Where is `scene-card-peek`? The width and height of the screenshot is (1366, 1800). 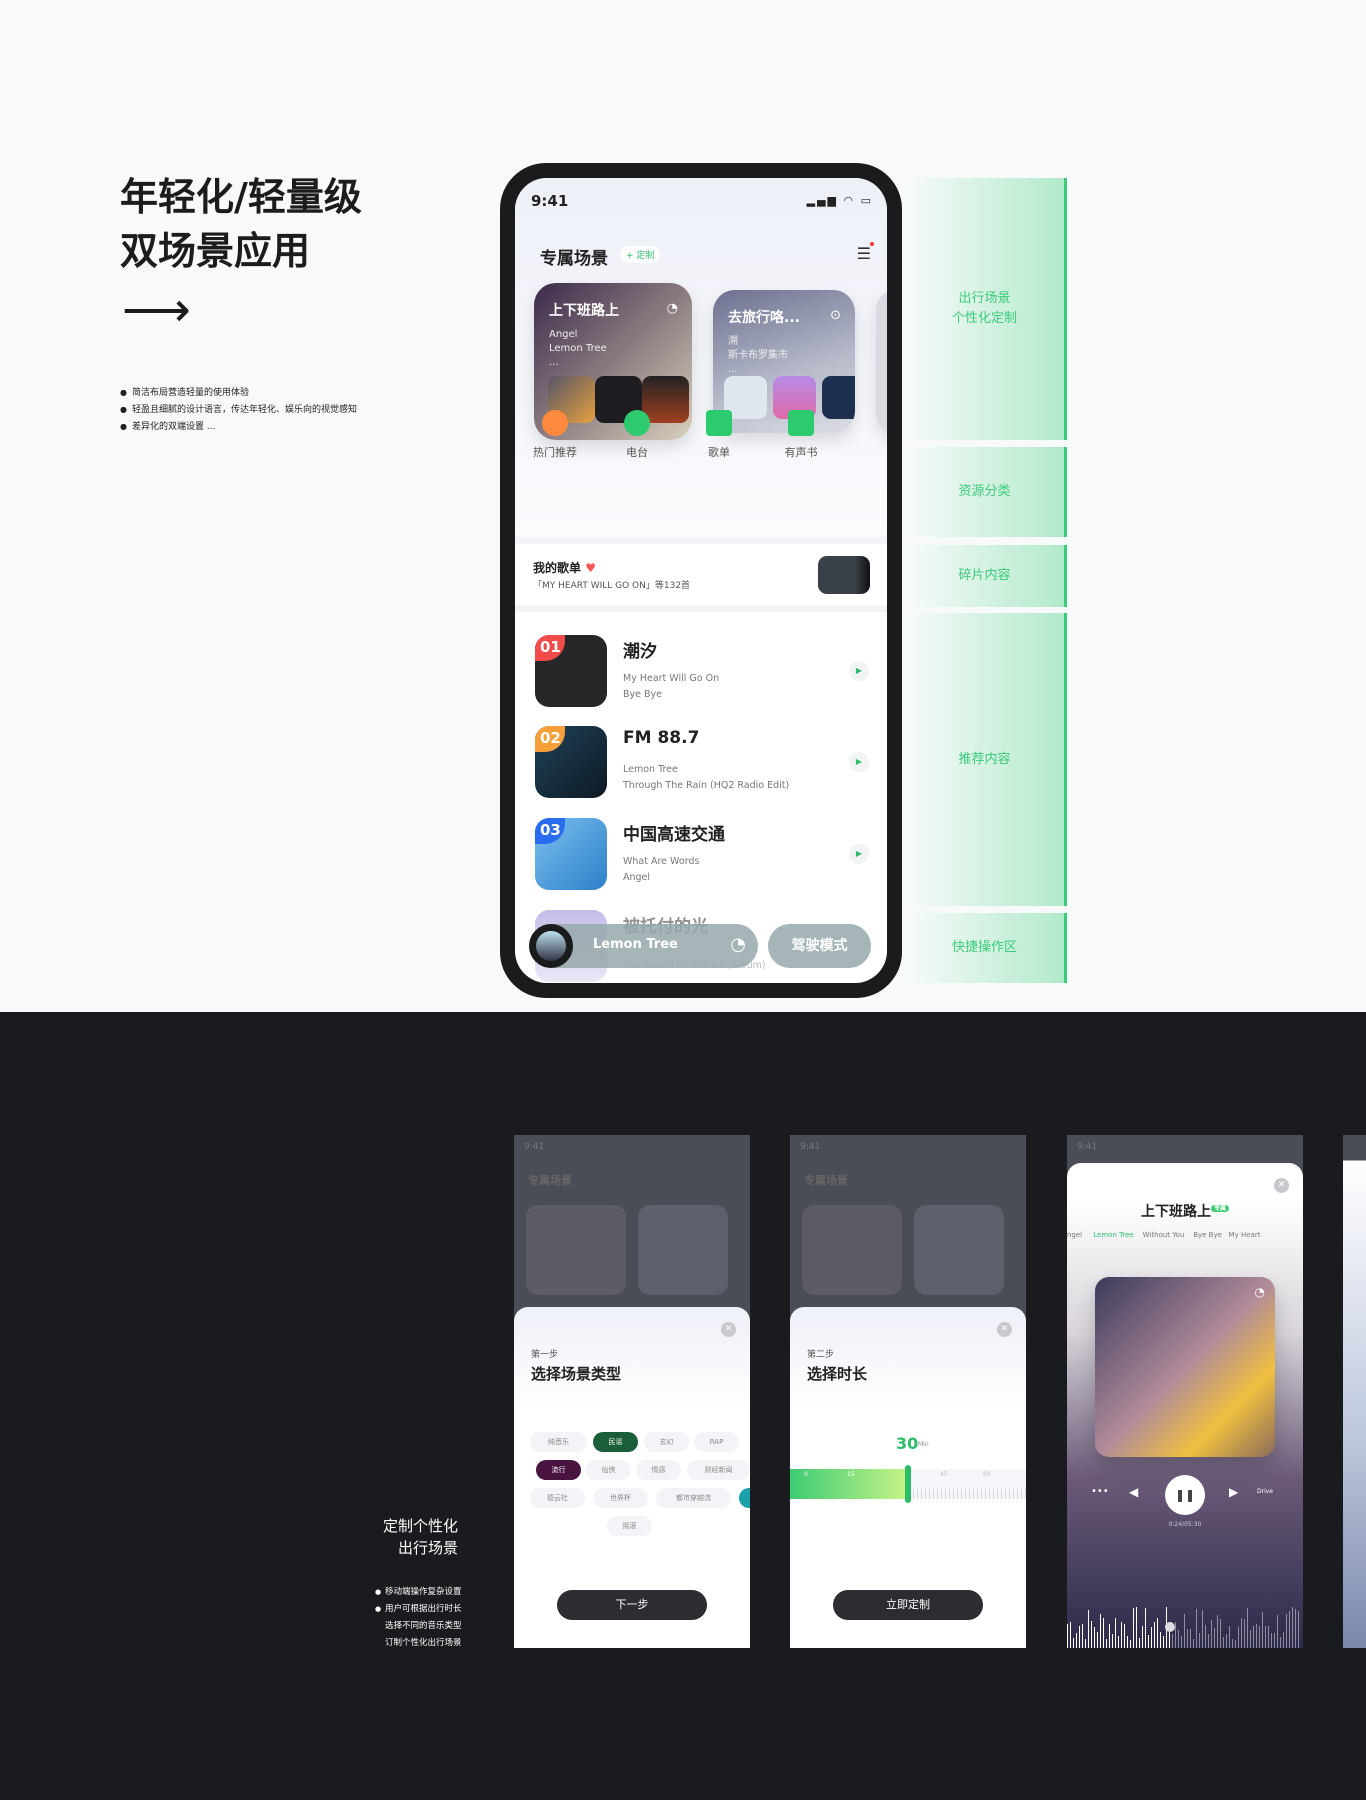 scene-card-peek is located at coordinates (881, 361).